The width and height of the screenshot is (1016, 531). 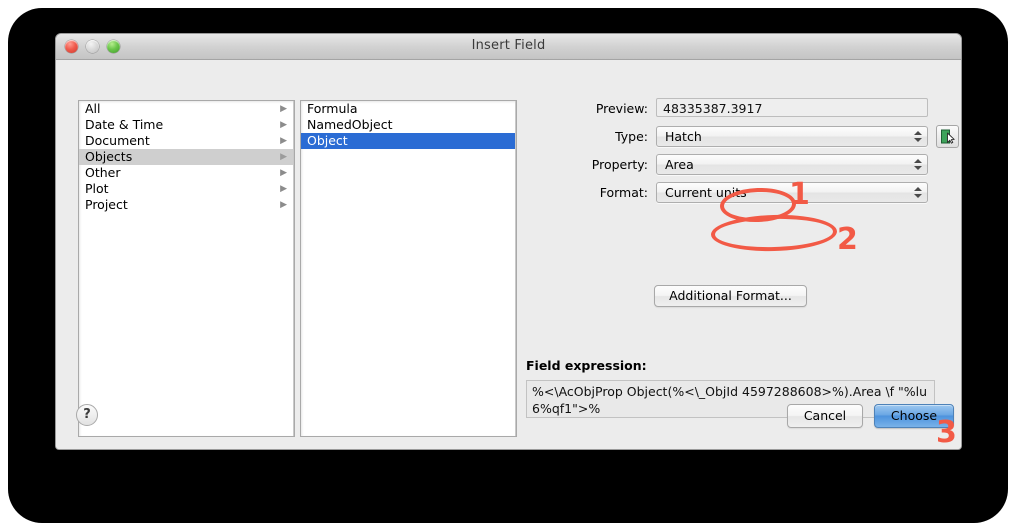 What do you see at coordinates (124, 124) in the screenshot?
I see `list-item-label: Date & Time` at bounding box center [124, 124].